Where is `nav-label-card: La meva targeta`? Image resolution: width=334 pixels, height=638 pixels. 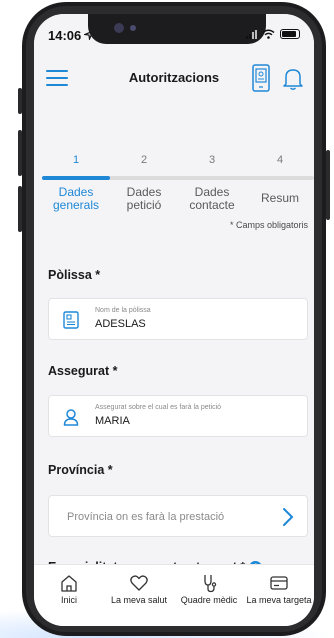
nav-label-card: La meva targeta is located at coordinates (279, 600).